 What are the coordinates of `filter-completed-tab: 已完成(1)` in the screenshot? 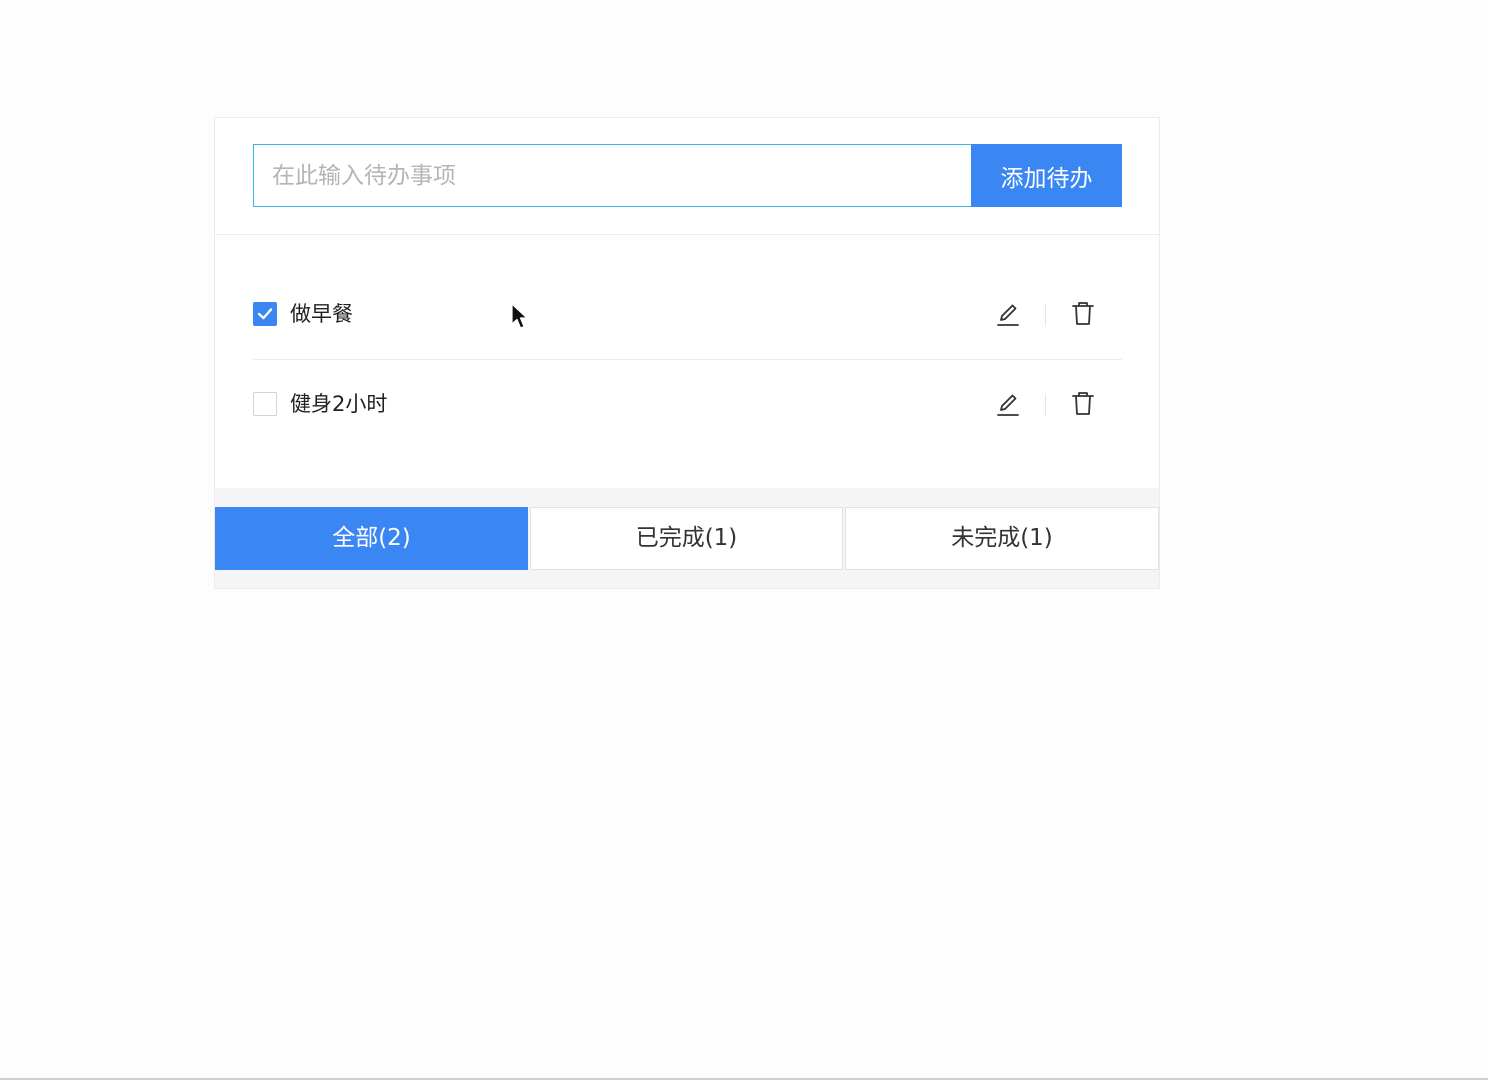 It's located at (686, 538).